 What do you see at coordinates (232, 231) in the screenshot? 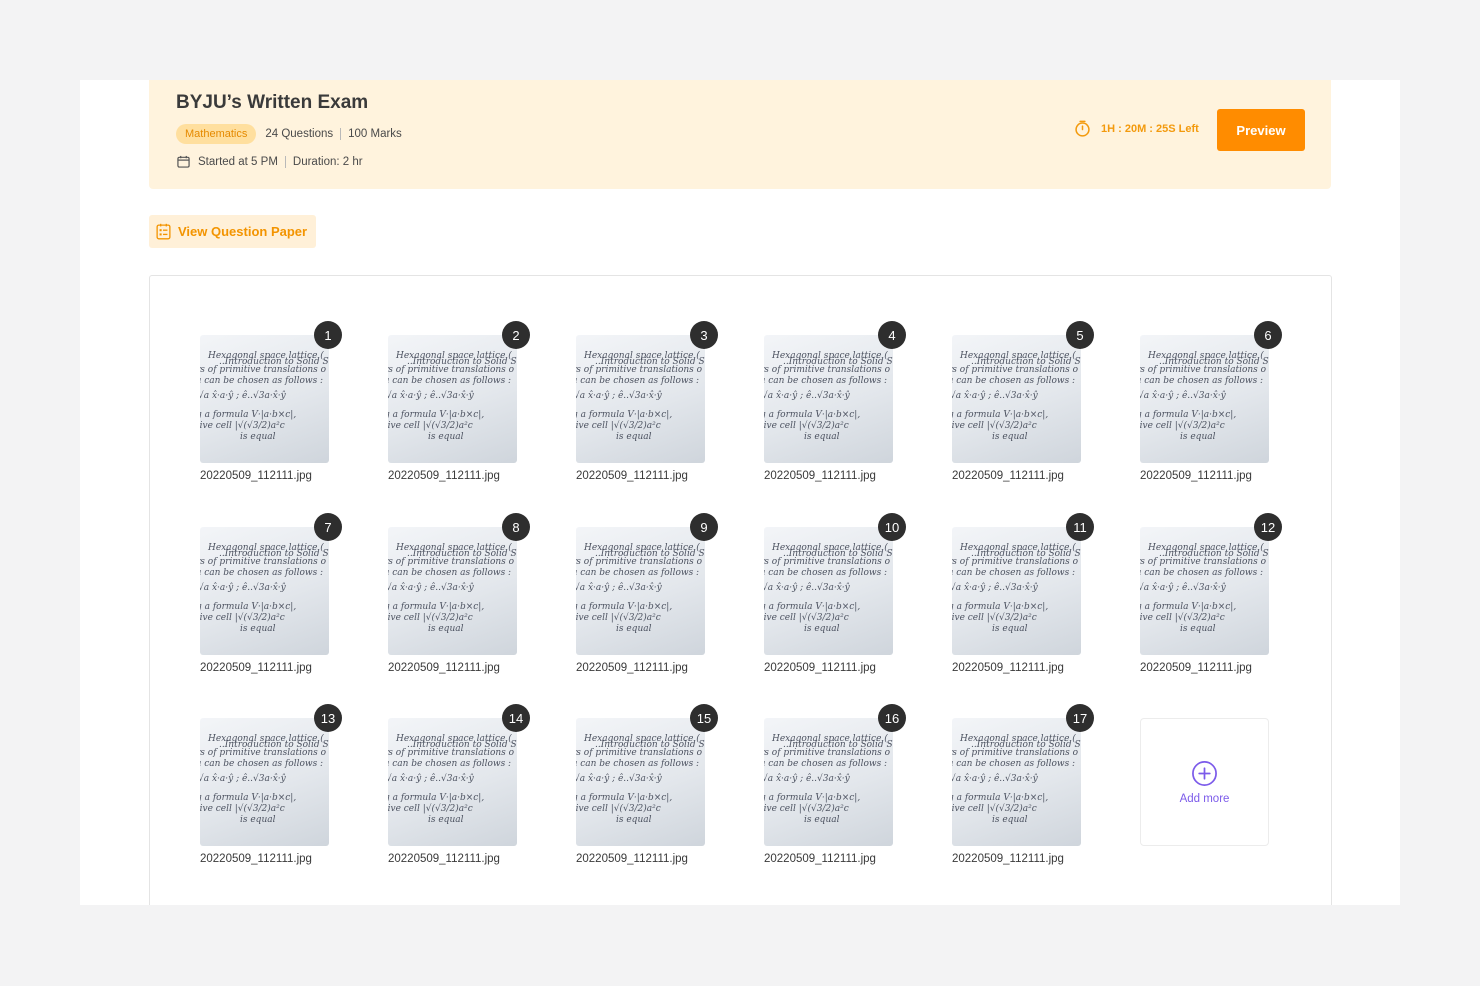
I see `view-question-paper-button: View Question Paper` at bounding box center [232, 231].